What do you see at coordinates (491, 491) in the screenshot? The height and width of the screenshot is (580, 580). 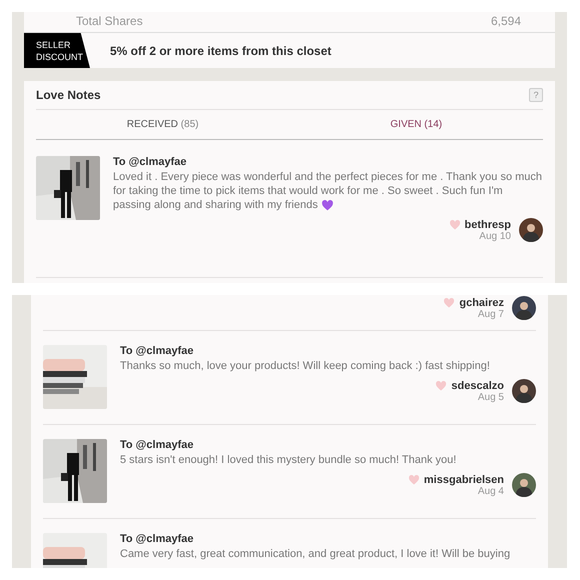 I see `note-date: Aug 4` at bounding box center [491, 491].